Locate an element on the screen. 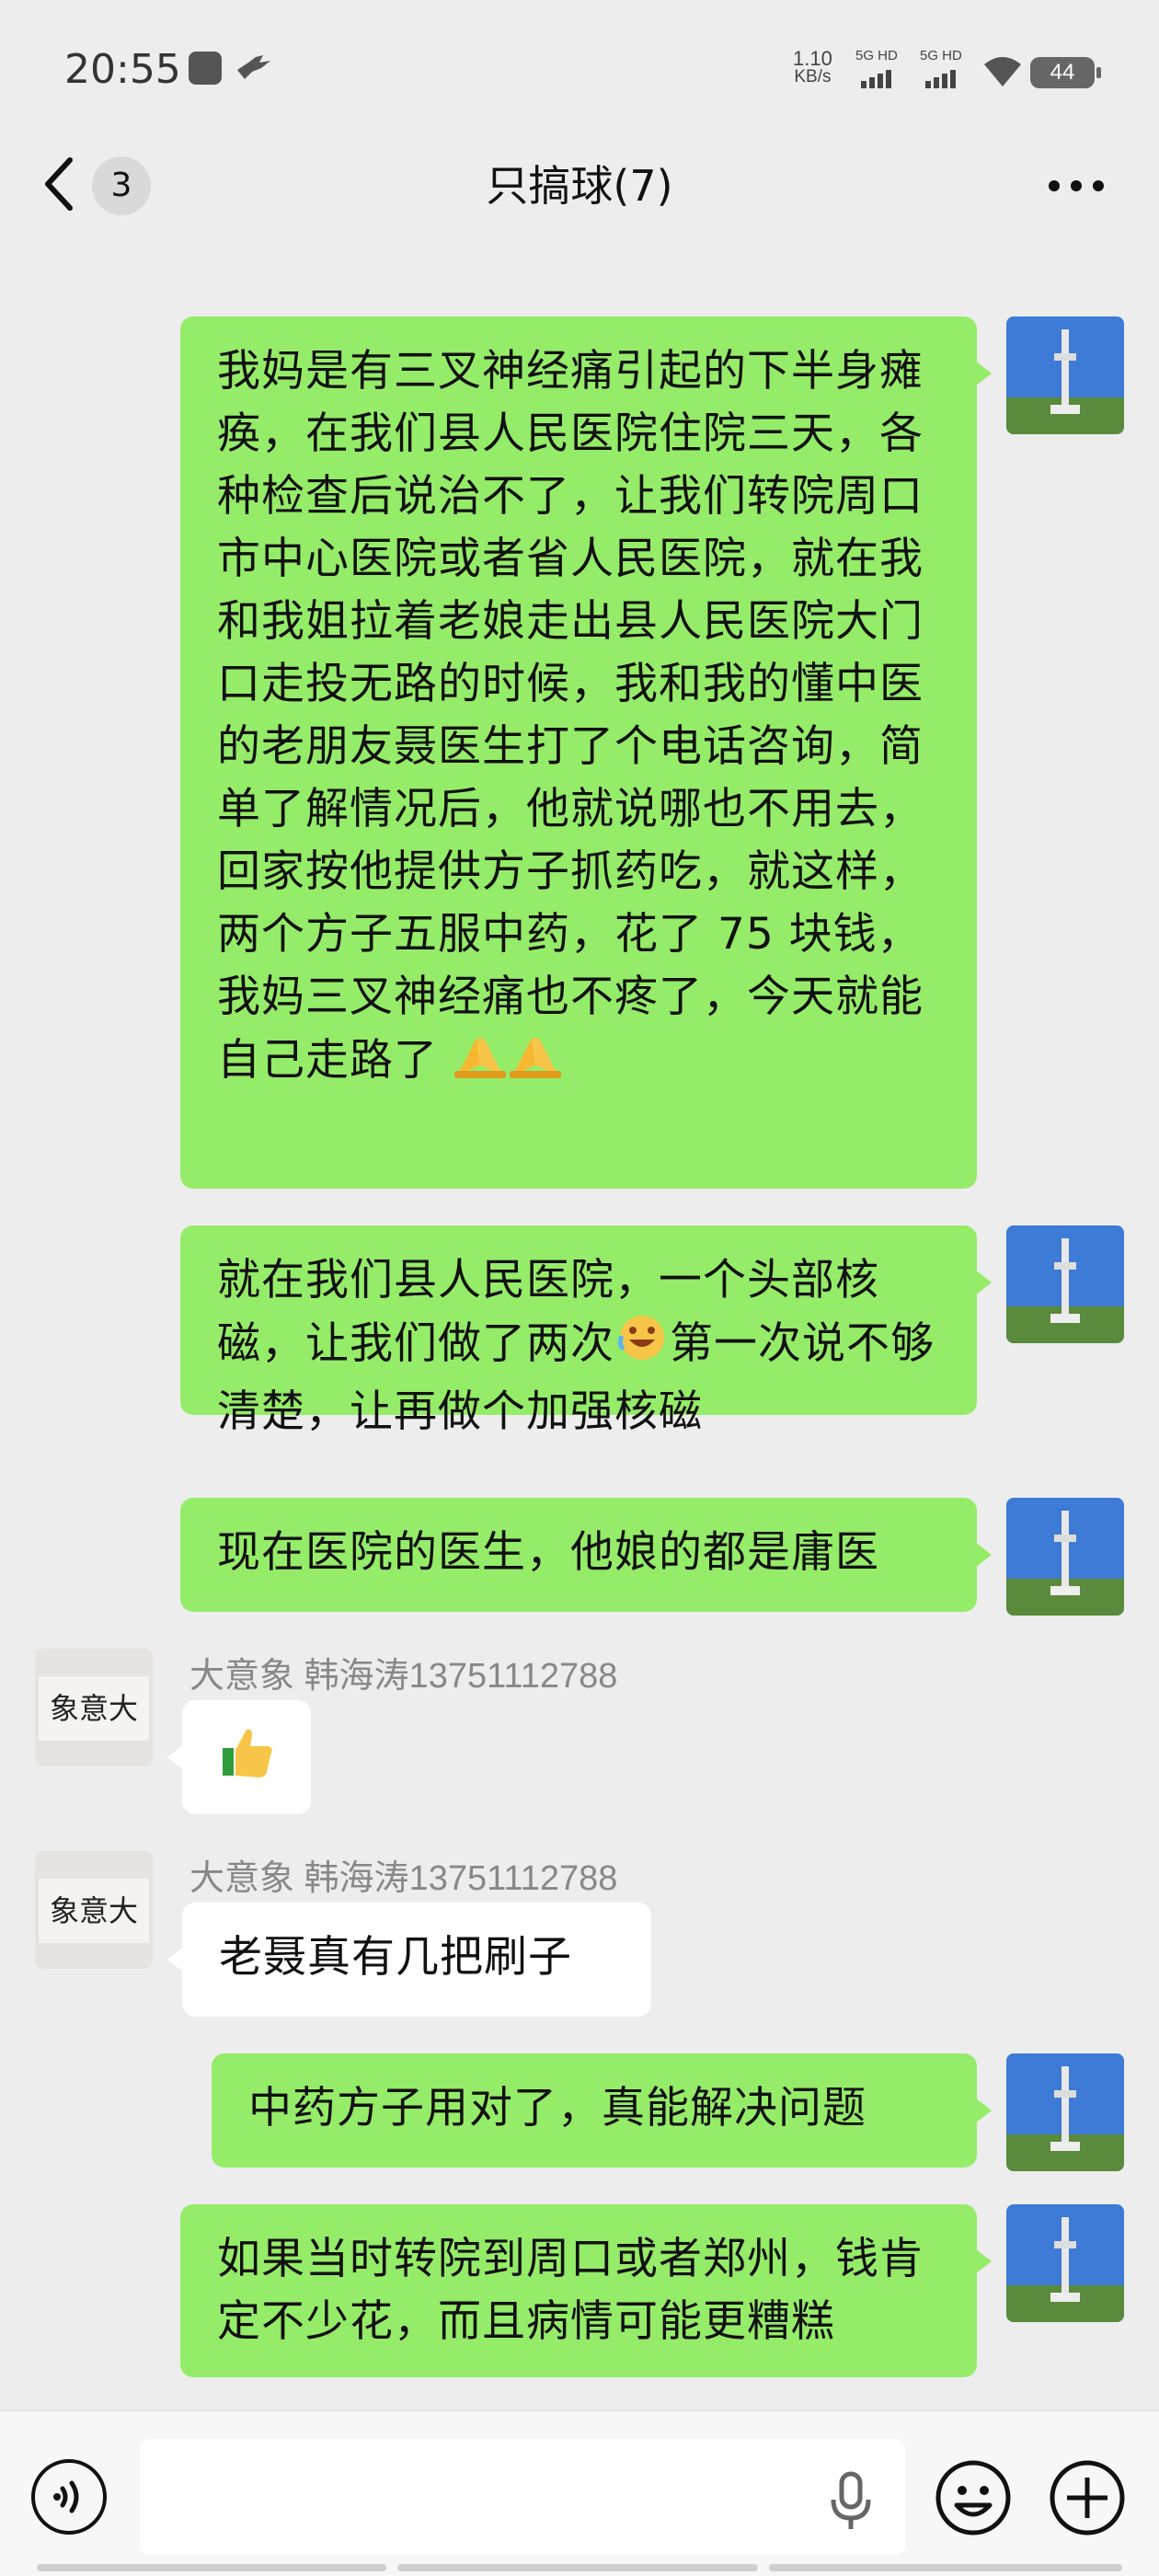 The image size is (1159, 2576). network-speed: 1.10 KB/s is located at coordinates (812, 66).